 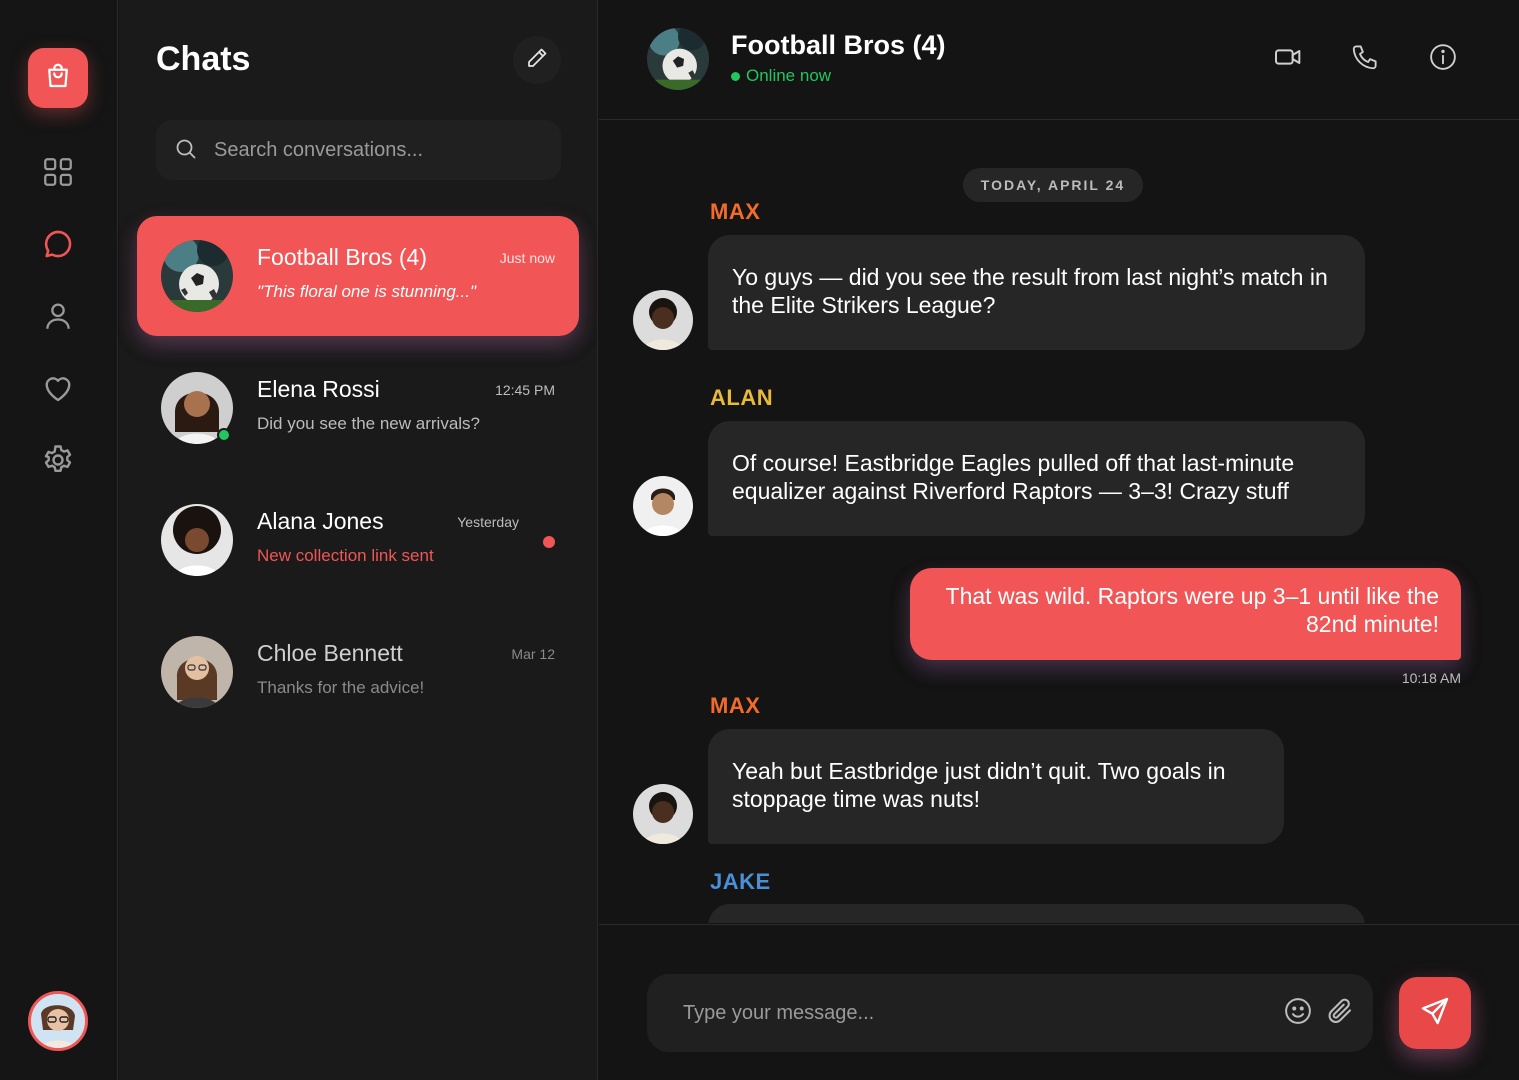 I want to click on emoji-button, so click(x=1298, y=1013).